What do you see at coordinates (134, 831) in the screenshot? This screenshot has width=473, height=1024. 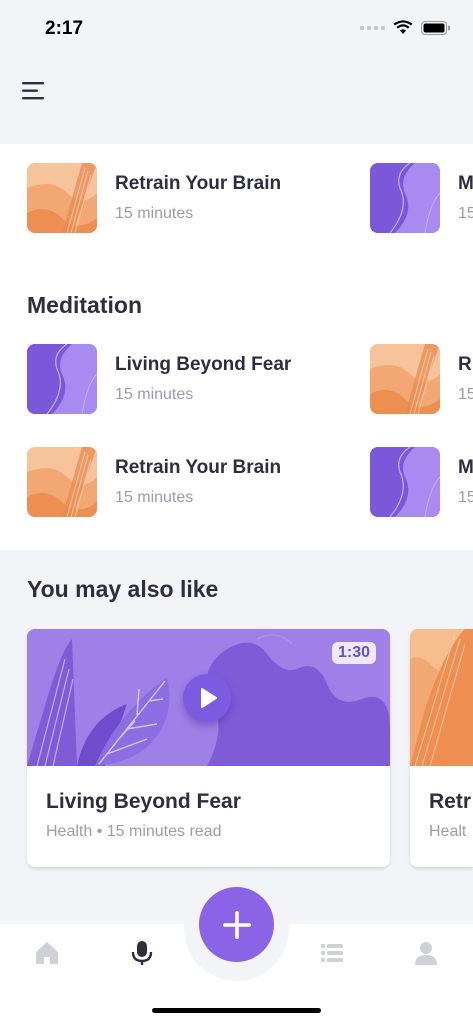 I see `card-subtitle: Health • 15 minutes read` at bounding box center [134, 831].